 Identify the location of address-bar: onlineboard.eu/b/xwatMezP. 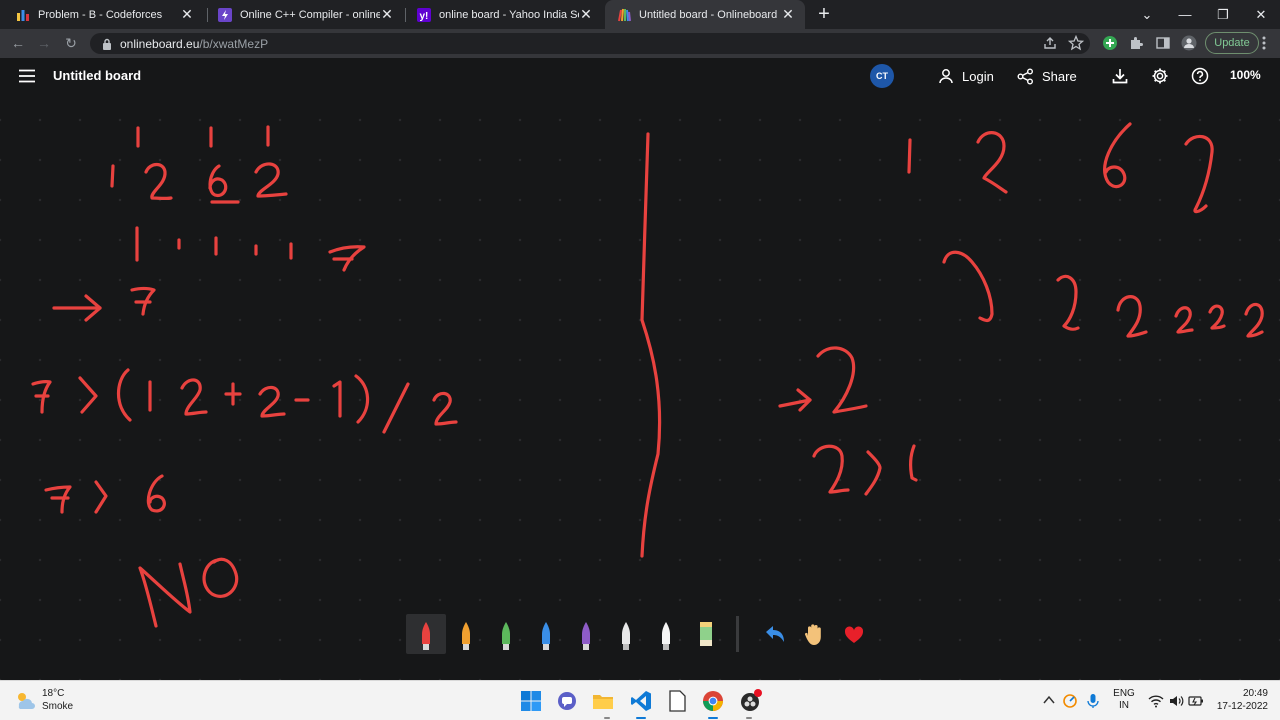
(590, 43).